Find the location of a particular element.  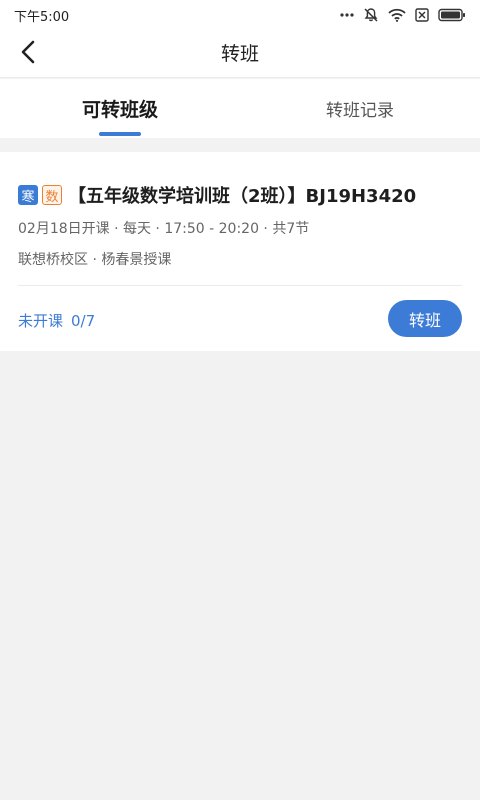

page-title: 转班 is located at coordinates (239, 54).